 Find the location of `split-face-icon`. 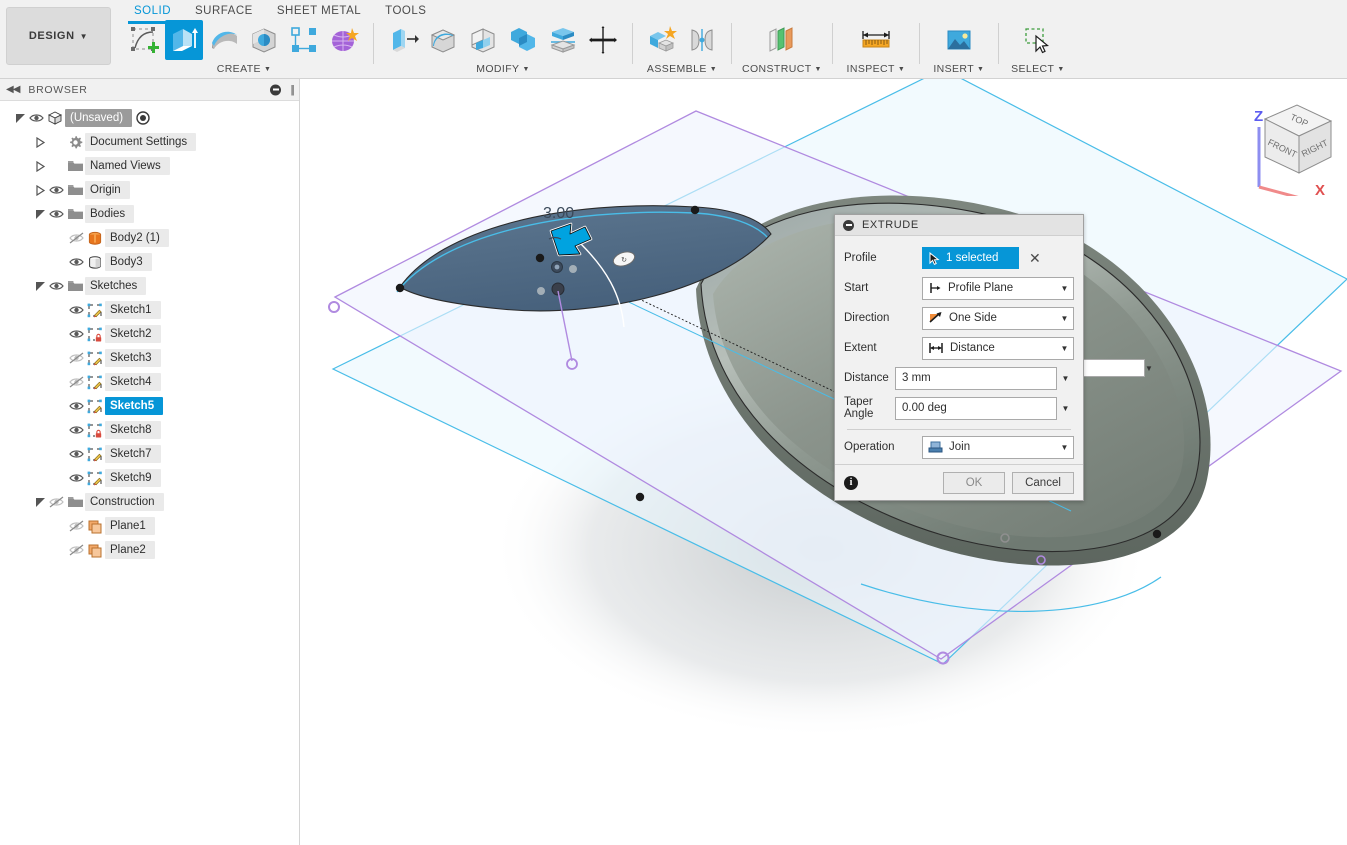

split-face-icon is located at coordinates (563, 40).